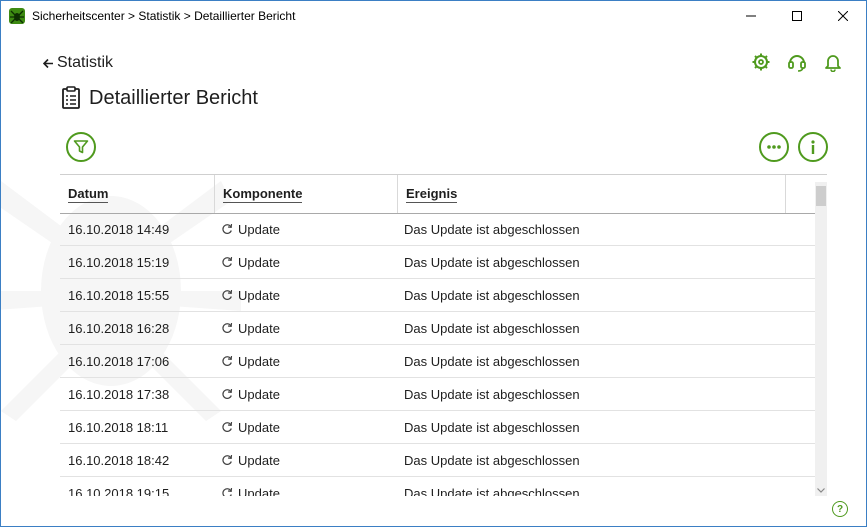 The height and width of the screenshot is (527, 867). I want to click on more-options-icon, so click(774, 147).